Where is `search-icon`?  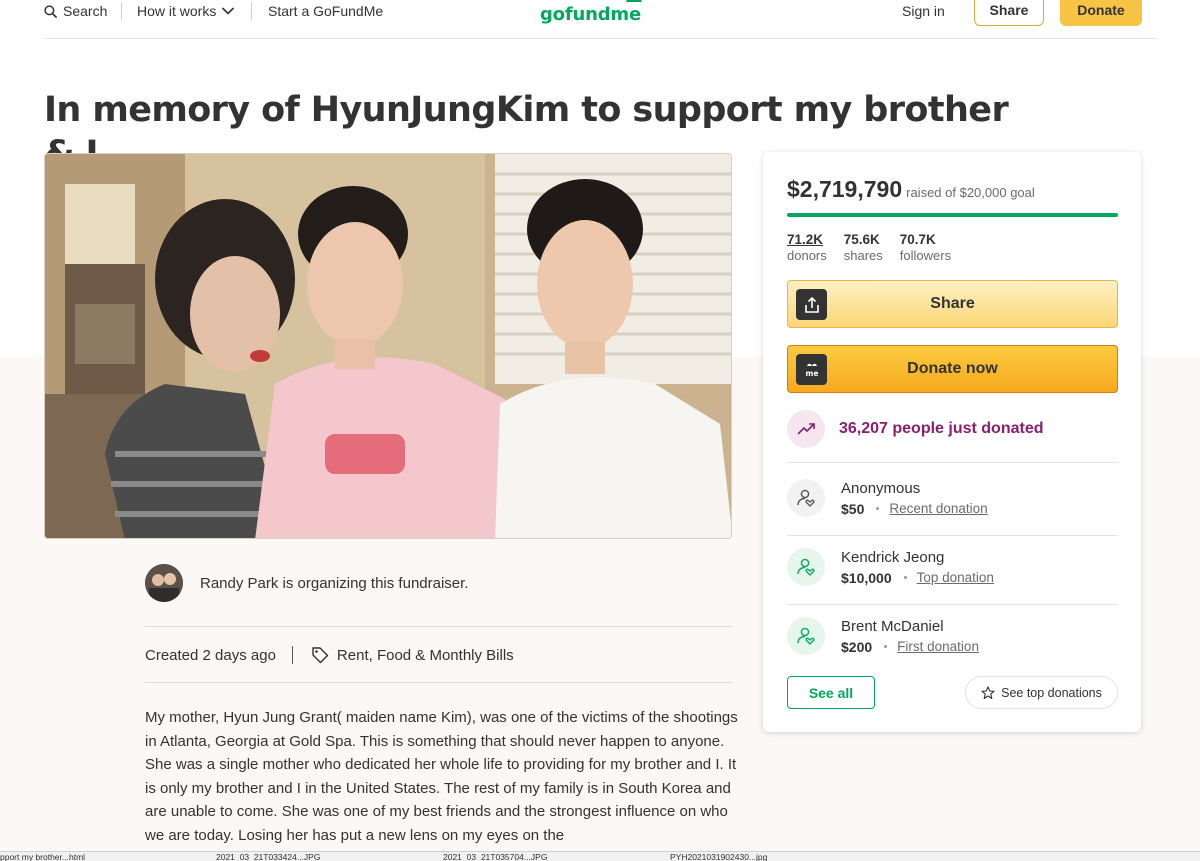 search-icon is located at coordinates (50, 11).